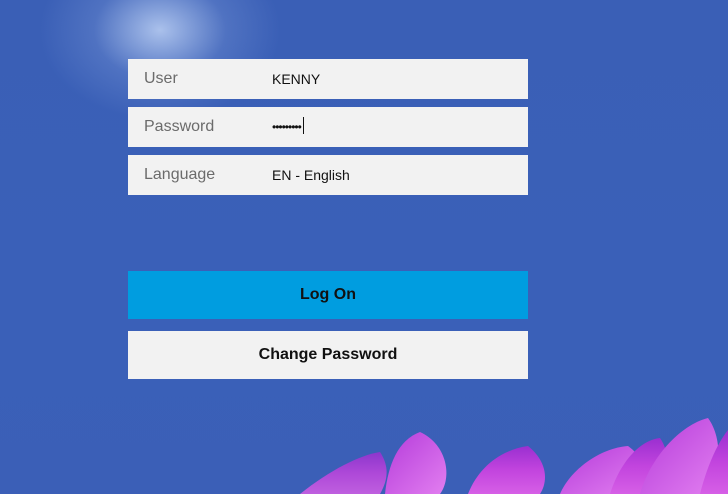  Describe the element at coordinates (396, 175) in the screenshot. I see `language-select: EN - English` at that location.